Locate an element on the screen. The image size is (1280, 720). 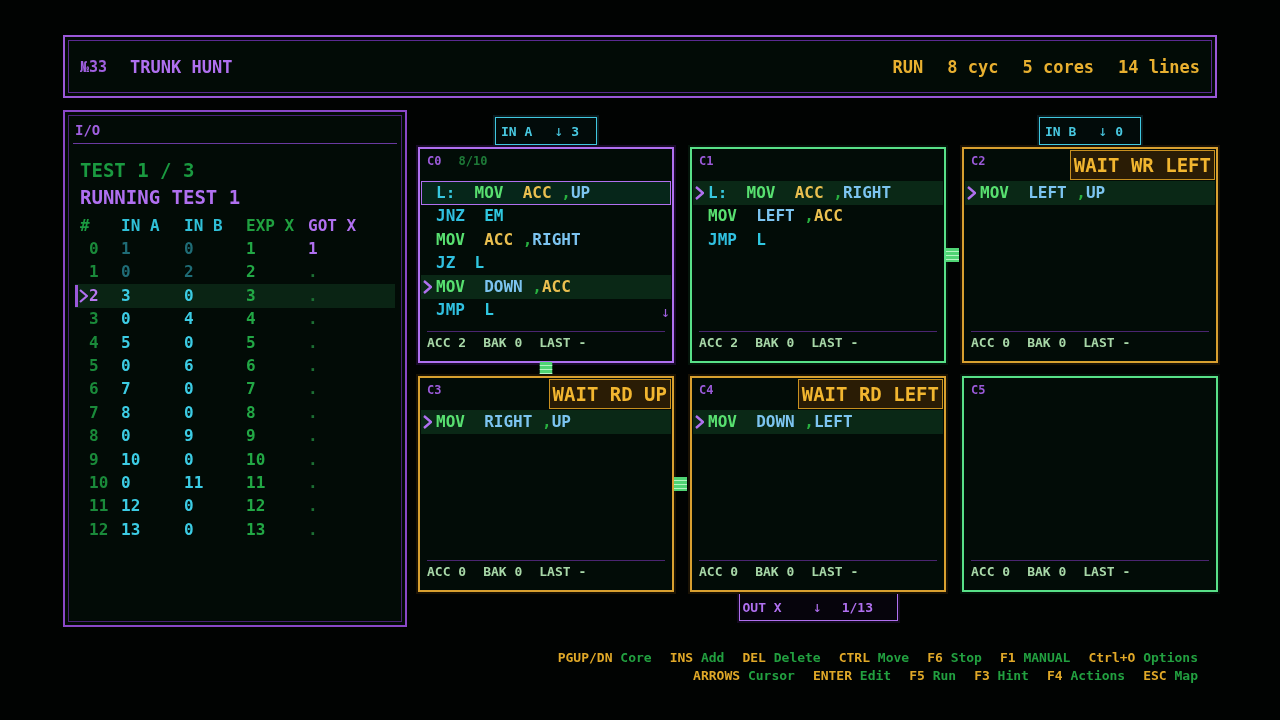
shortcut-hint: F3 Hint is located at coordinates (1001, 675).